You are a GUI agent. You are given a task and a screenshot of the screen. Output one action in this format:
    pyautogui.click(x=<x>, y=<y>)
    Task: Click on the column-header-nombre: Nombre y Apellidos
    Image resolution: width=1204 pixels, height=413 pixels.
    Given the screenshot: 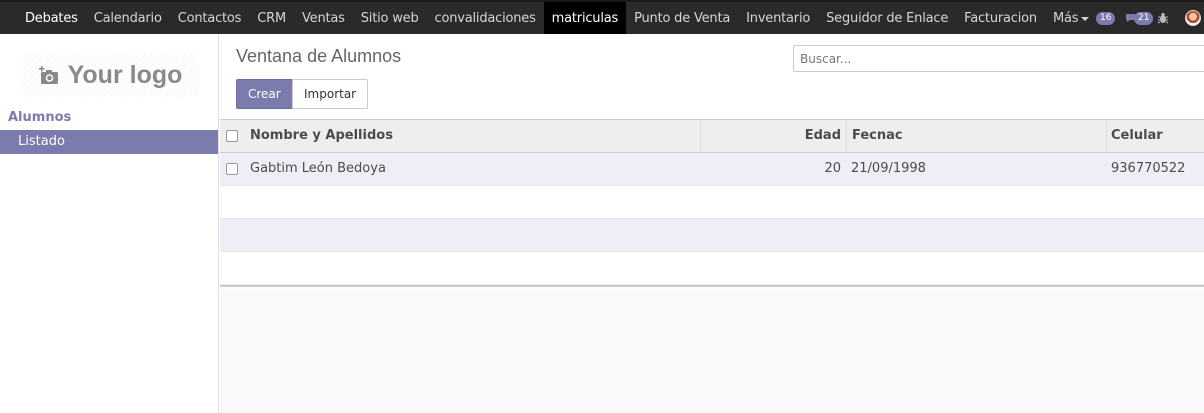 What is the action you would take?
    pyautogui.click(x=472, y=136)
    